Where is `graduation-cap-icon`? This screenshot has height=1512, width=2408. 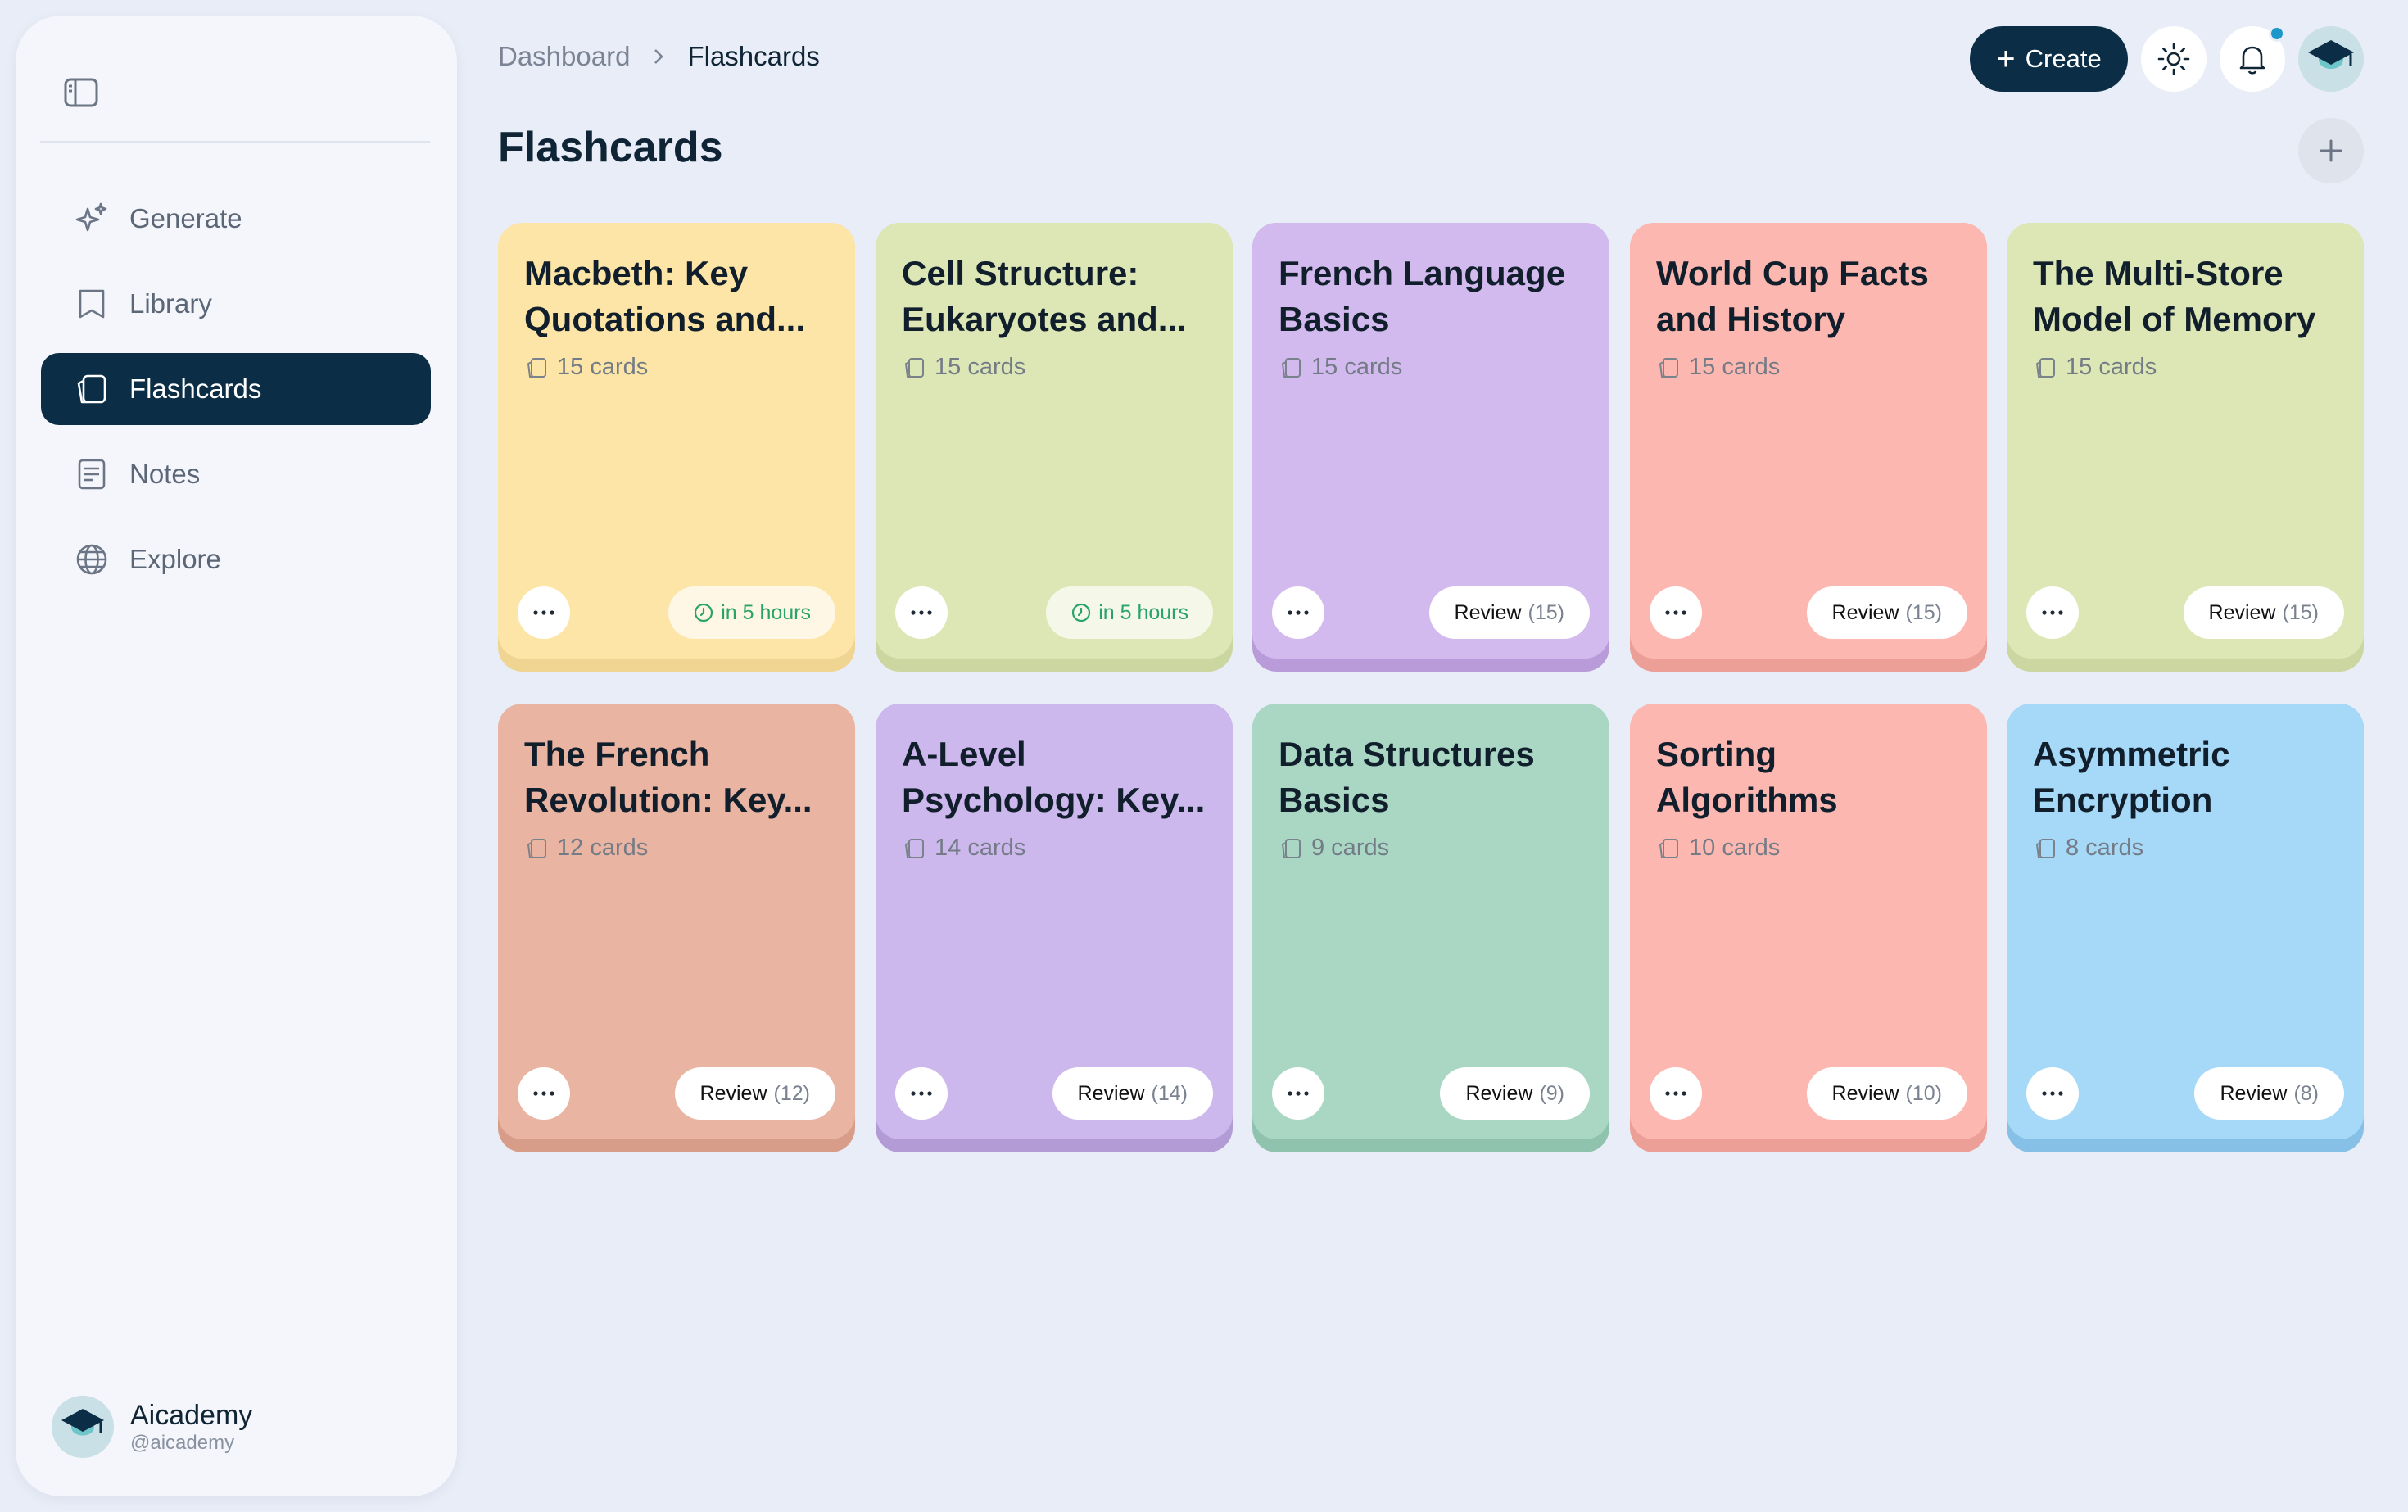 graduation-cap-icon is located at coordinates (2331, 59).